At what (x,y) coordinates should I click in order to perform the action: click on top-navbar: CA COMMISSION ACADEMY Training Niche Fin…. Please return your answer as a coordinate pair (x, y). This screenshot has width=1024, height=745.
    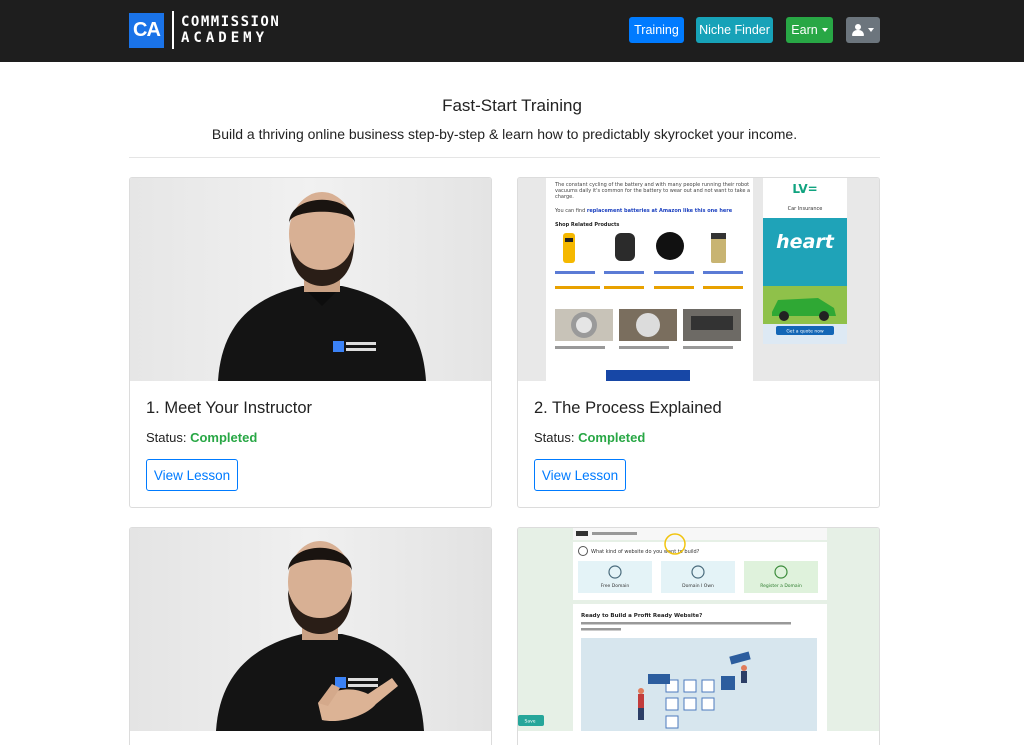
    Looking at the image, I should click on (512, 31).